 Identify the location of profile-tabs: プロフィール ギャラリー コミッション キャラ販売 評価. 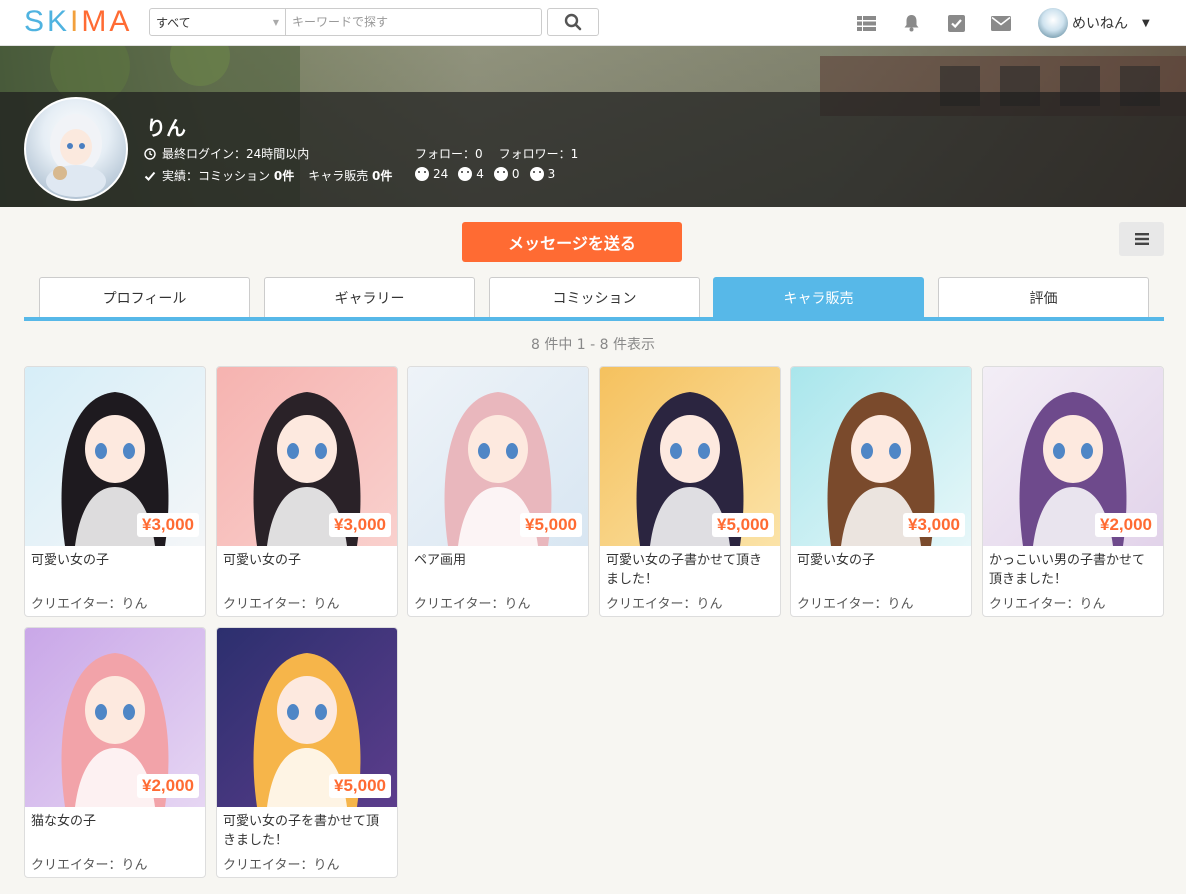
(594, 299).